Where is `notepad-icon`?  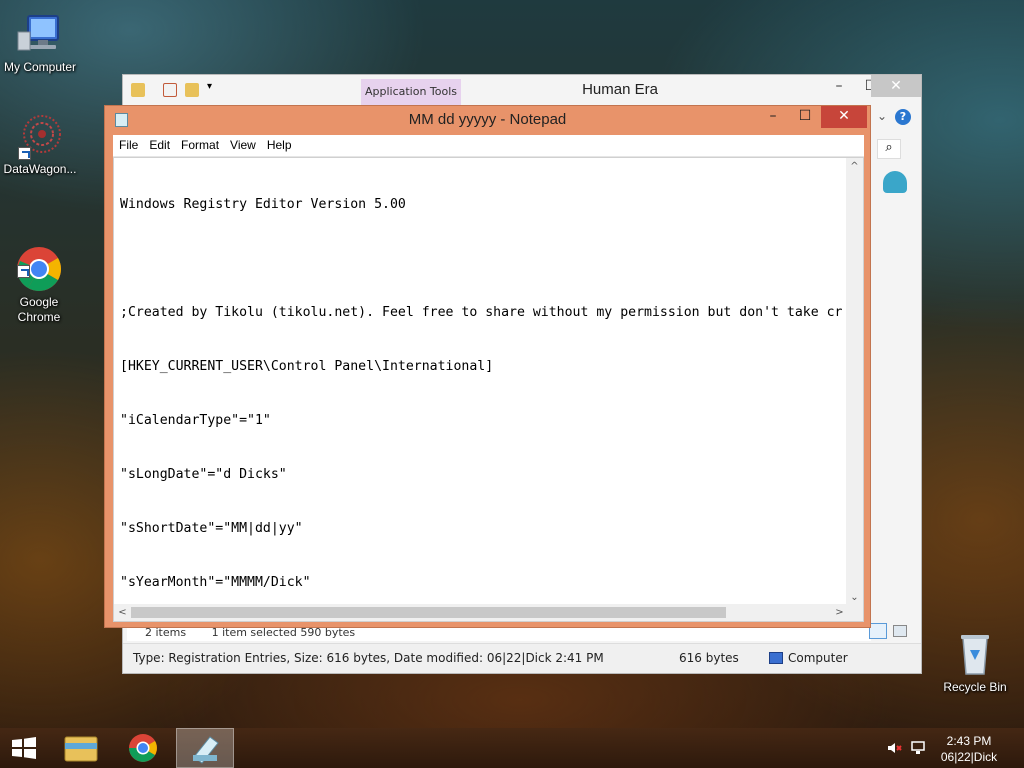 notepad-icon is located at coordinates (206, 750).